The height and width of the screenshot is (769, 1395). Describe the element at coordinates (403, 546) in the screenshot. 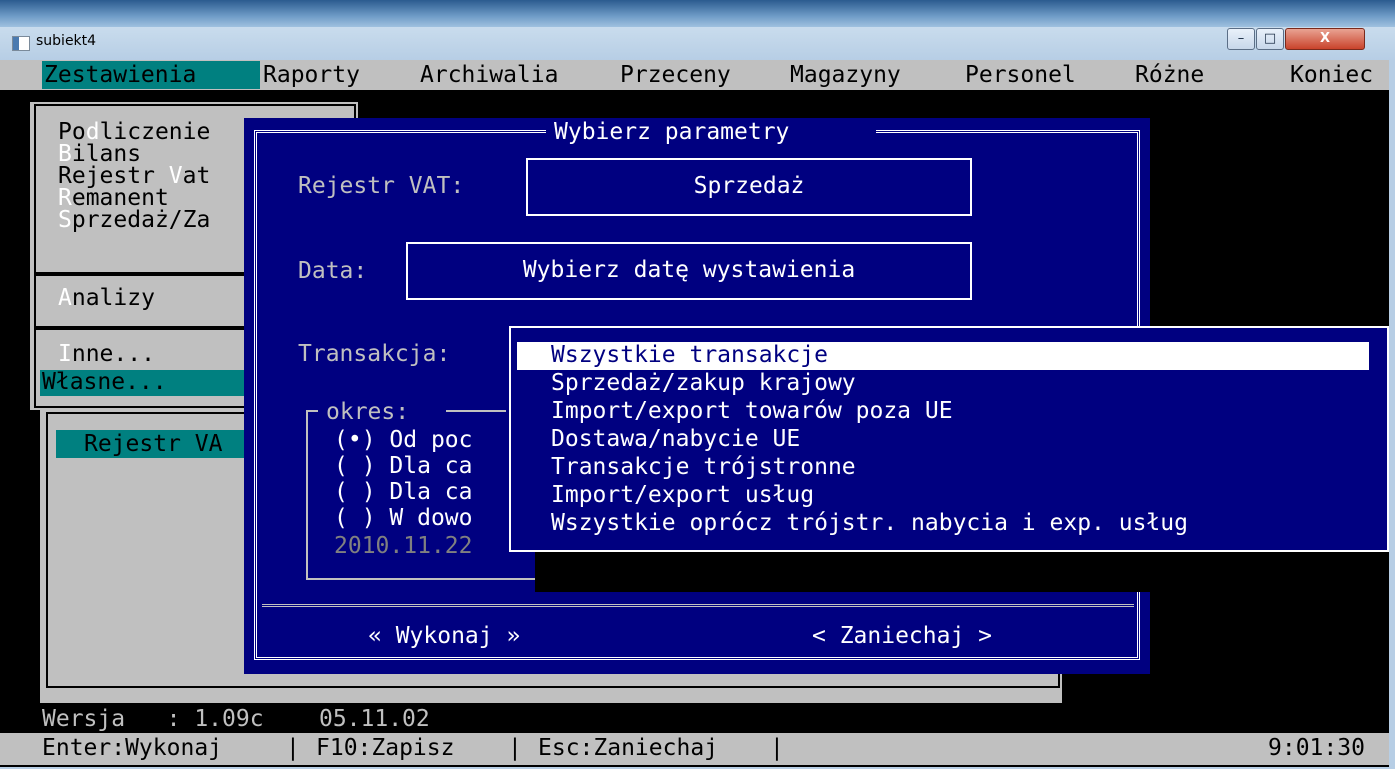

I see `date-value: 2010.11.22` at that location.